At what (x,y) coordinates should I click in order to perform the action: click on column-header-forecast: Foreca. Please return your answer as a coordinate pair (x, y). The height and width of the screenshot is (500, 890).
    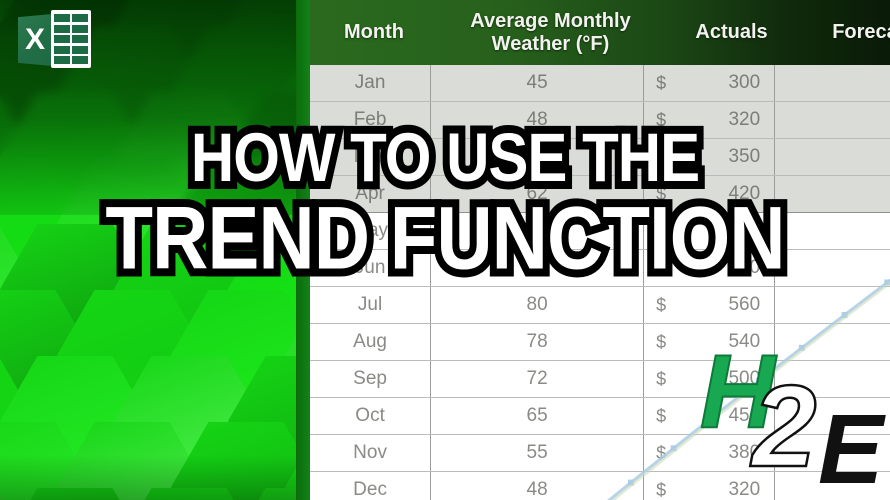
    Looking at the image, I should click on (845, 32).